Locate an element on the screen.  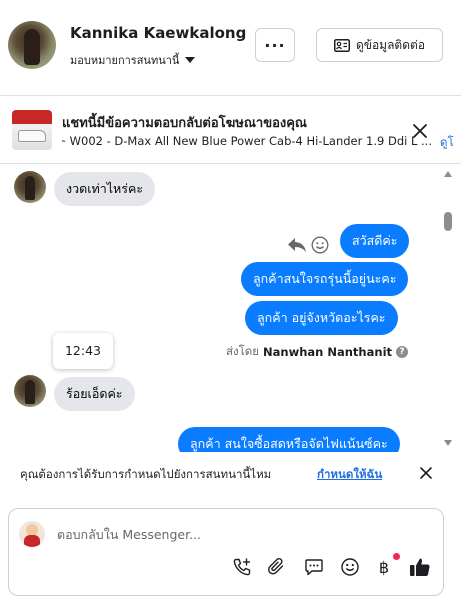
more-icon: ··· is located at coordinates (275, 45).